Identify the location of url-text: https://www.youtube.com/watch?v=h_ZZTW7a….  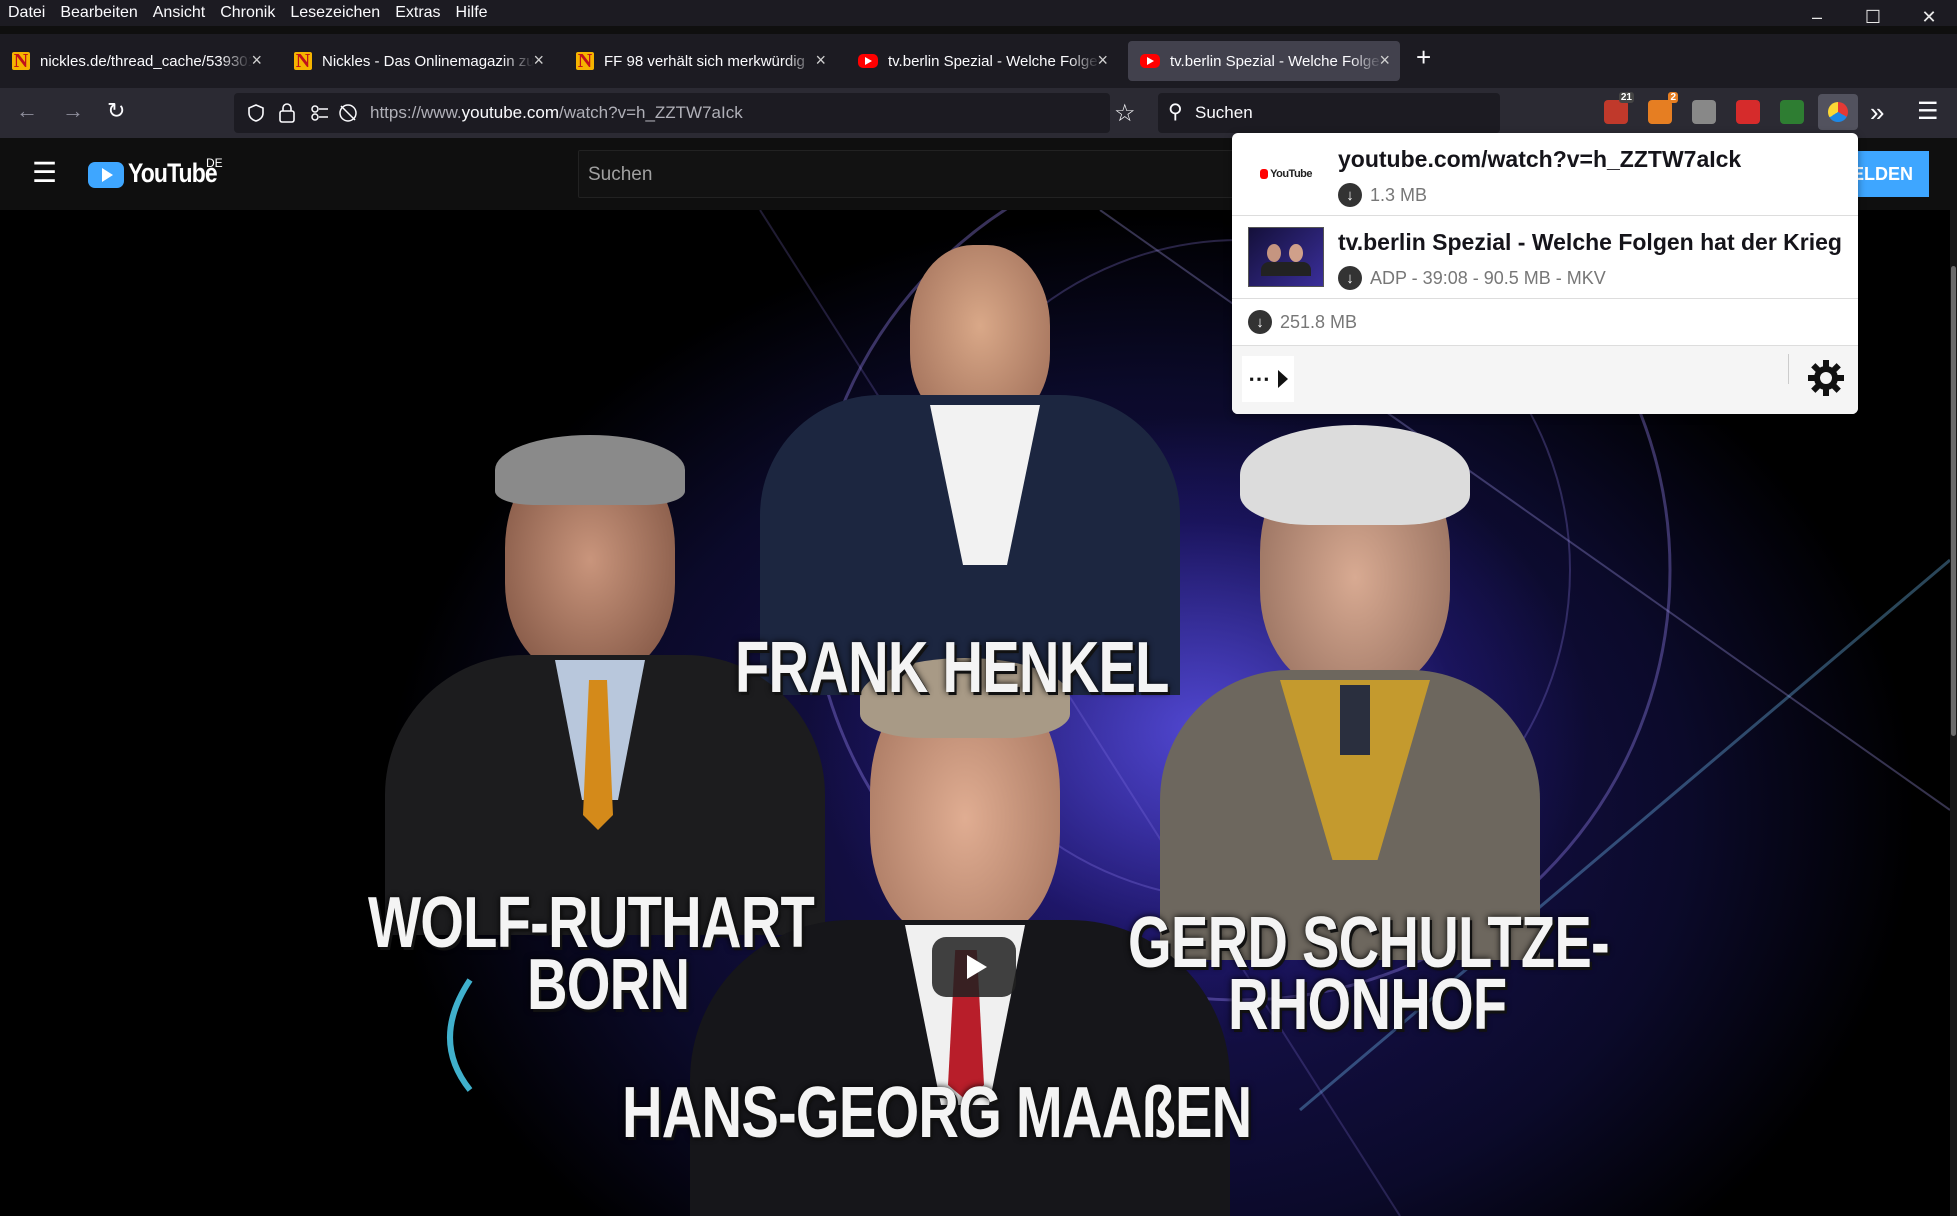
(556, 113).